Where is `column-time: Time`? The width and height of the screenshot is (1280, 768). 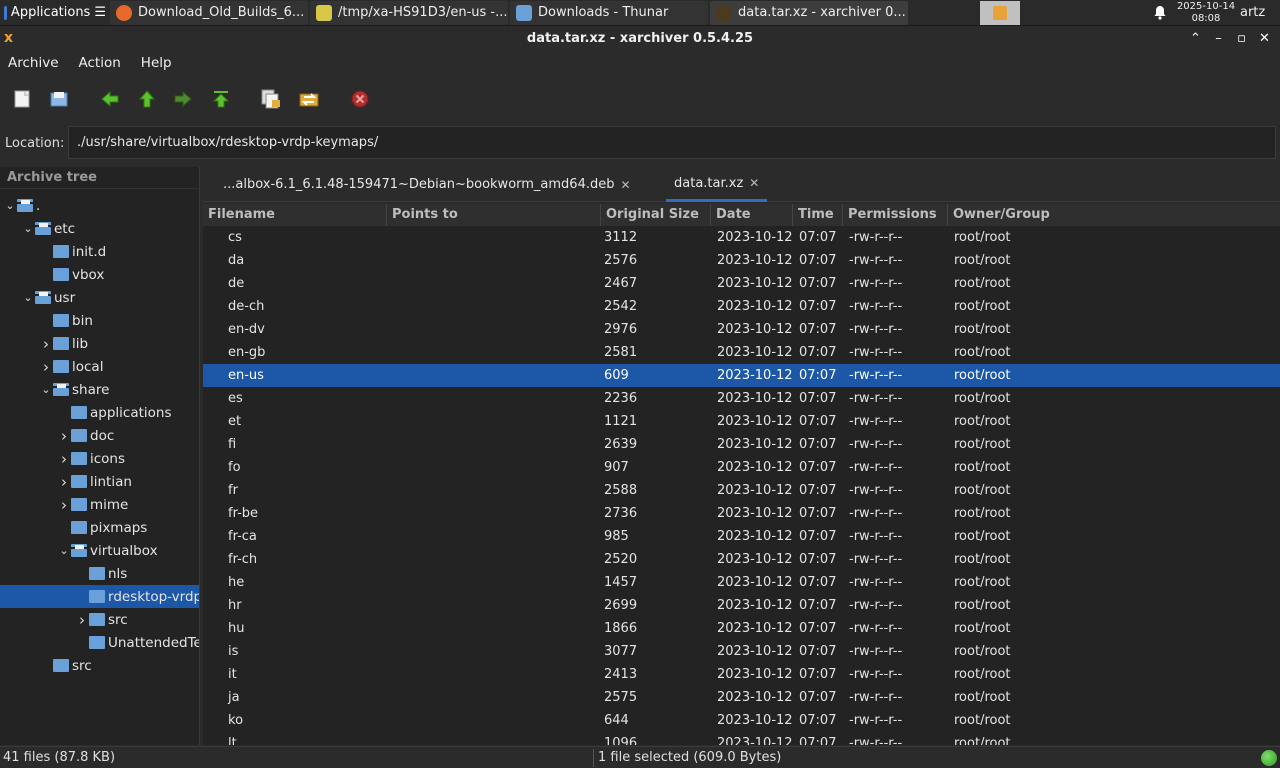 column-time: Time is located at coordinates (818, 215).